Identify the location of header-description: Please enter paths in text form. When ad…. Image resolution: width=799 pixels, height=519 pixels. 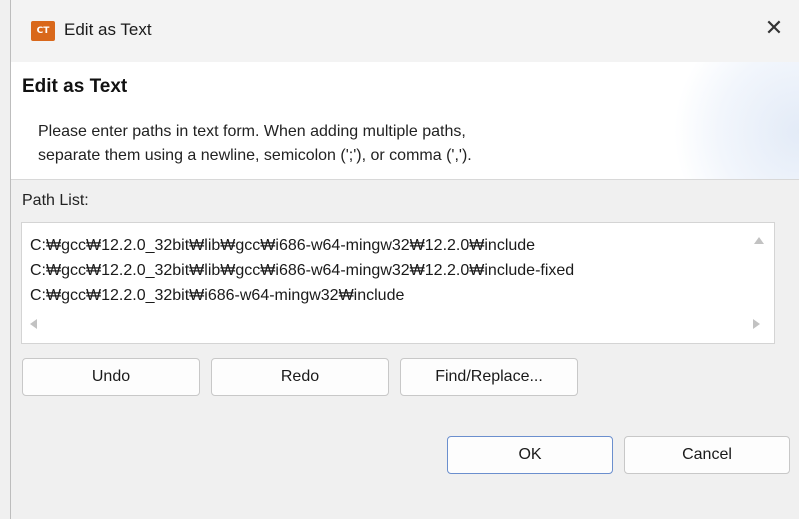
(255, 144).